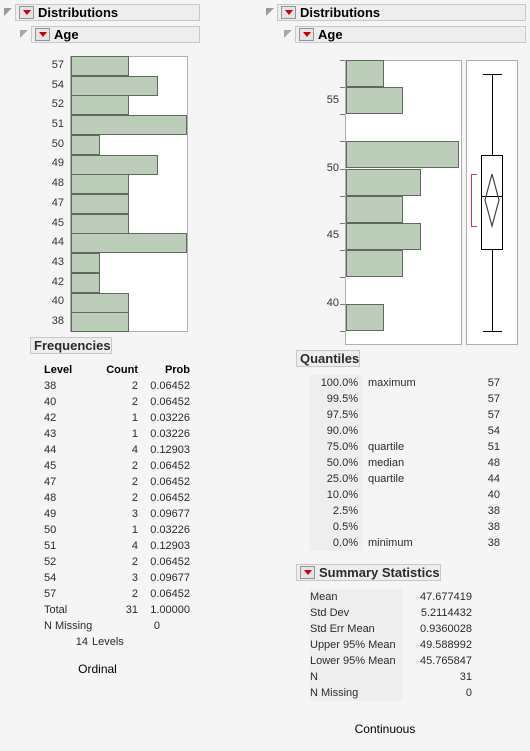 Image resolution: width=530 pixels, height=751 pixels. Describe the element at coordinates (117, 418) in the screenshot. I see `table-row: 42 1 0.03226` at that location.